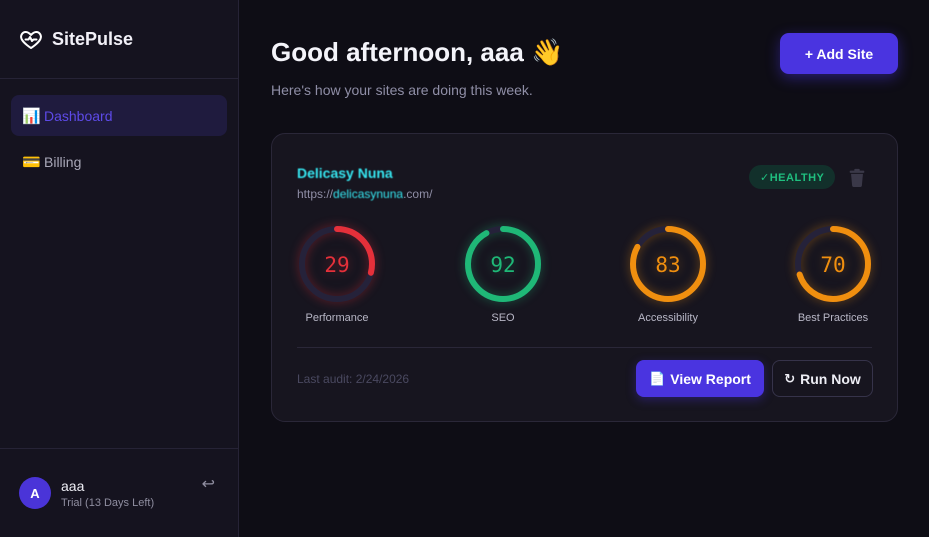 The width and height of the screenshot is (929, 537). I want to click on chart-icon: 📊, so click(31, 116).